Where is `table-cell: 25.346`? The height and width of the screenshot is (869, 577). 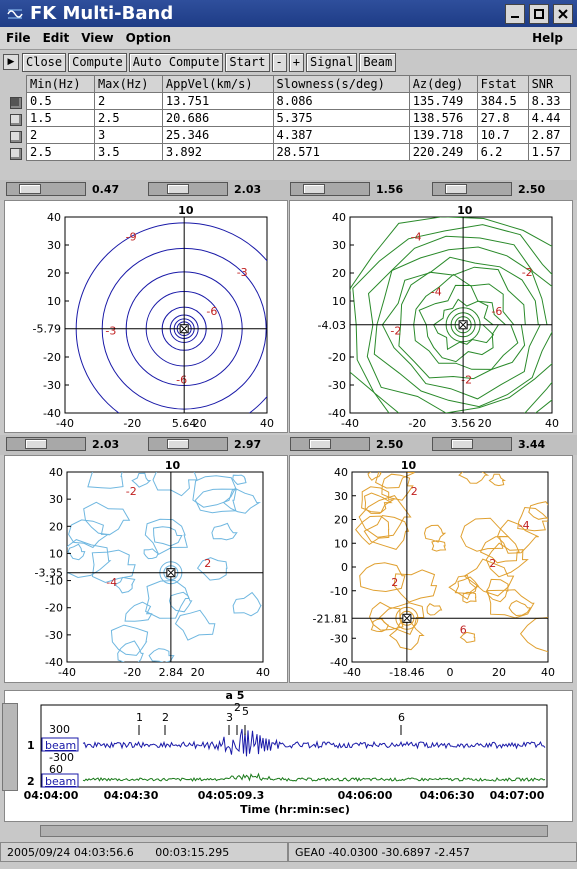
table-cell: 25.346 is located at coordinates (217, 135).